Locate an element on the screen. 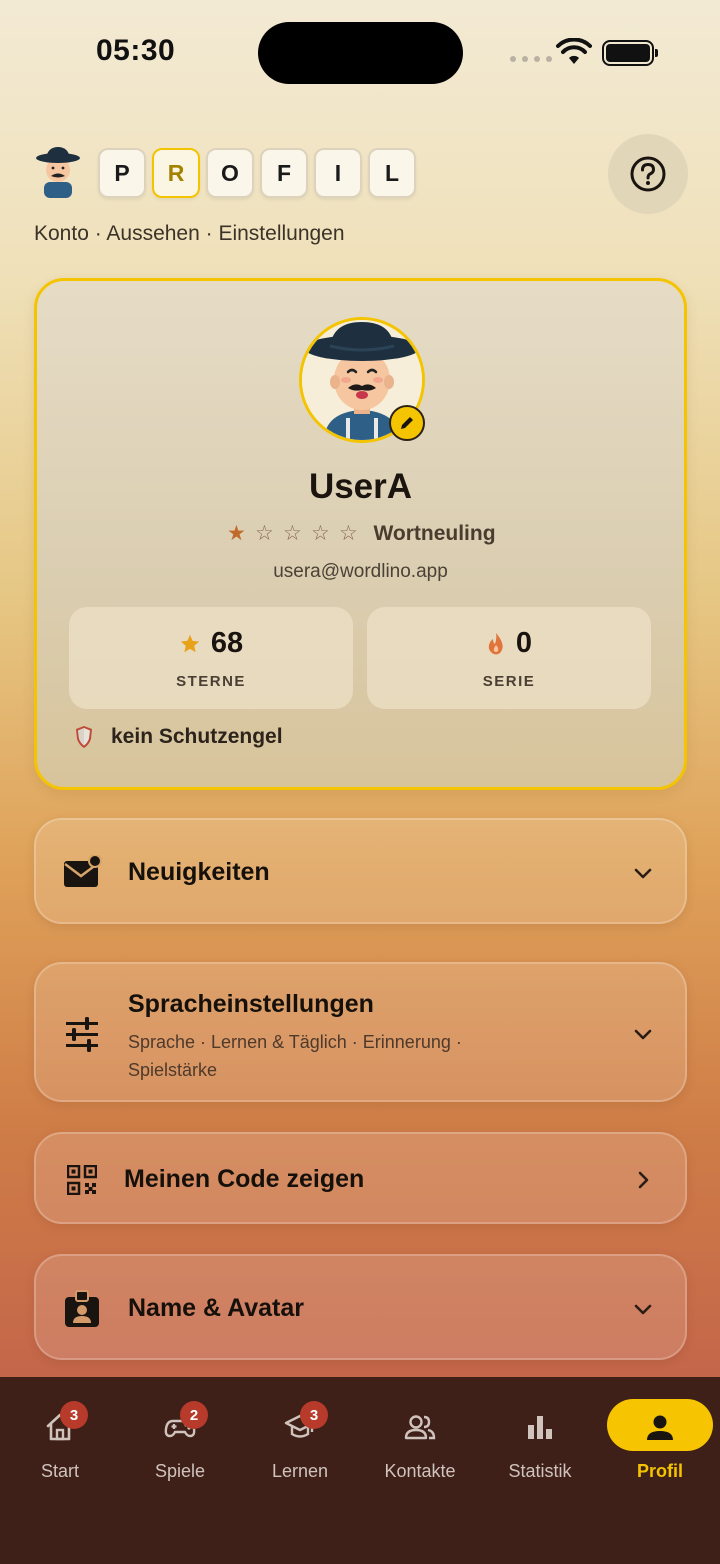 The image size is (720, 1564). battery-icon is located at coordinates (630, 53).